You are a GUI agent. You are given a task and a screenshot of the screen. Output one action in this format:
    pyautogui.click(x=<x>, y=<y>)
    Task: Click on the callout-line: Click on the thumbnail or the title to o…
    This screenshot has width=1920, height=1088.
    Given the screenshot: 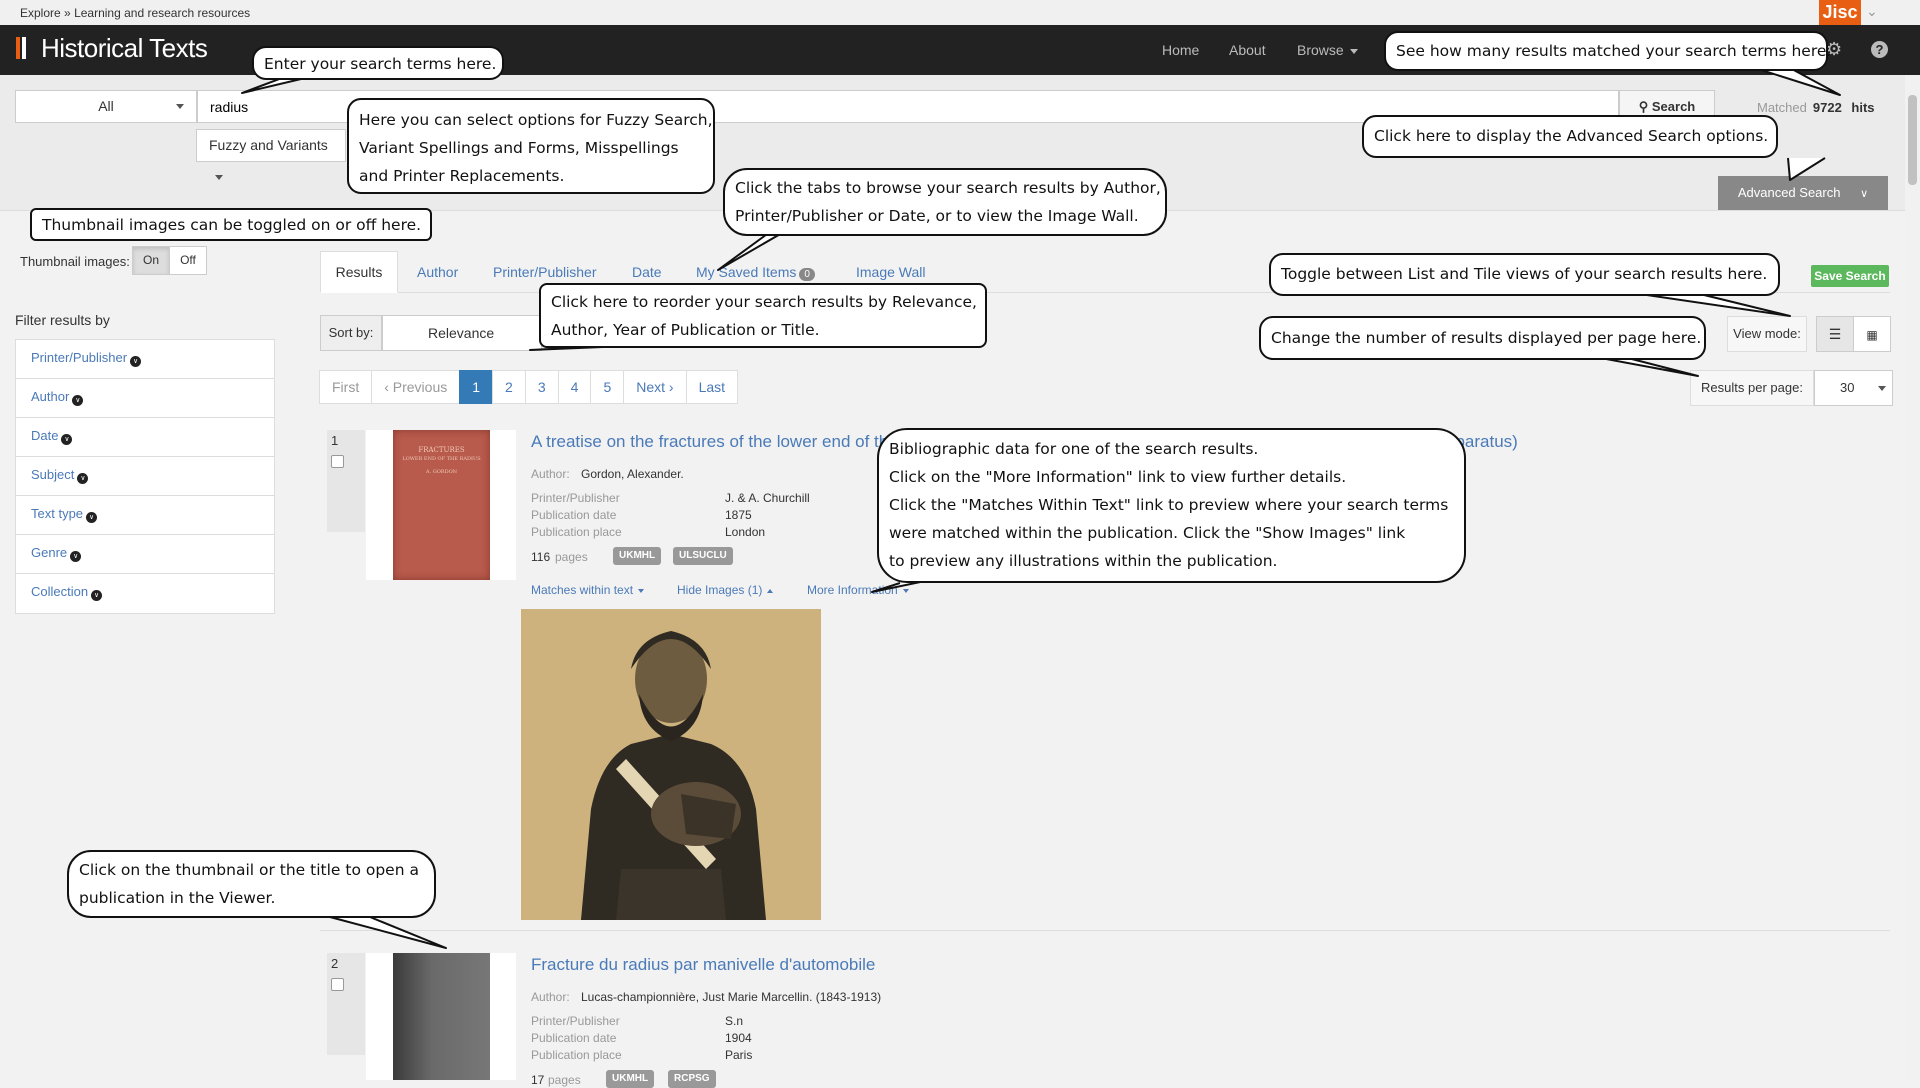 What is the action you would take?
    pyautogui.click(x=249, y=870)
    